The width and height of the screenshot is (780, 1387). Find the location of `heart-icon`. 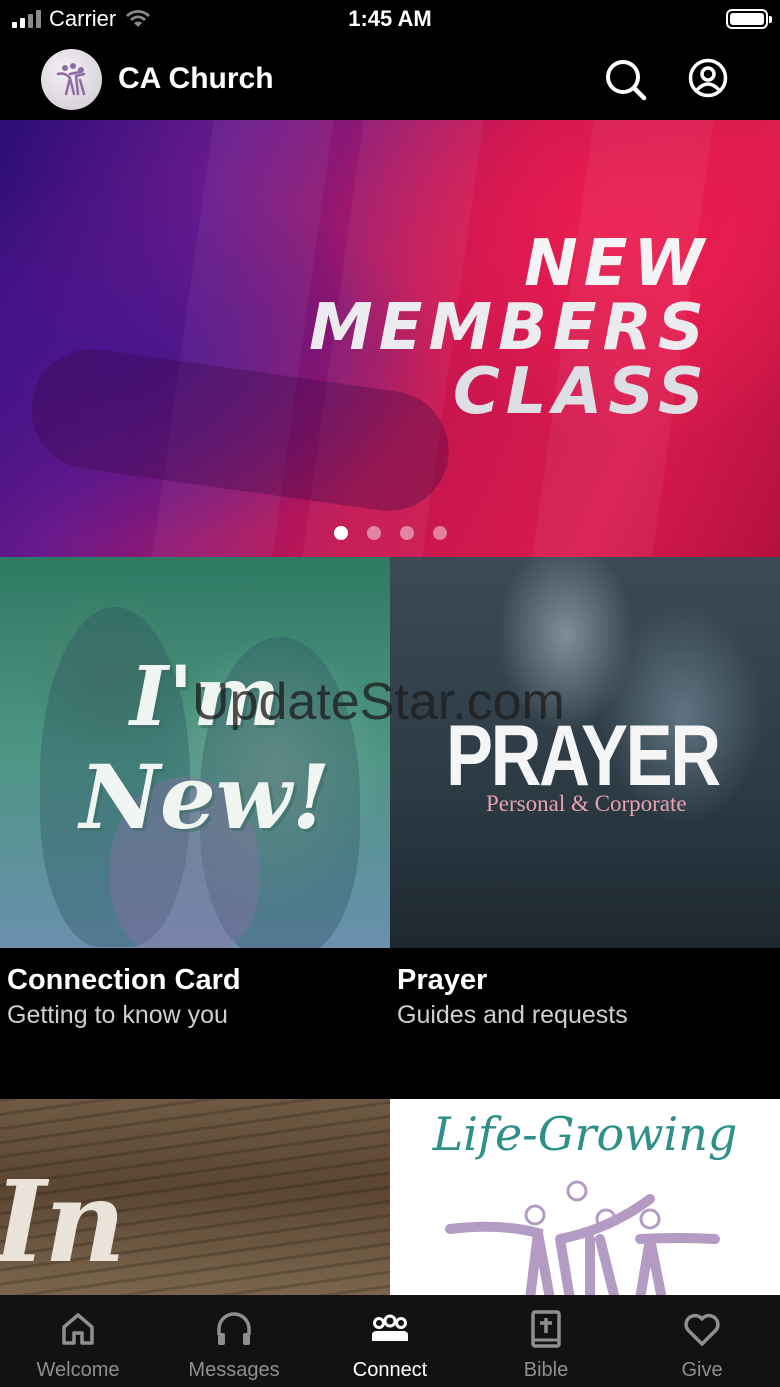

heart-icon is located at coordinates (702, 1329).